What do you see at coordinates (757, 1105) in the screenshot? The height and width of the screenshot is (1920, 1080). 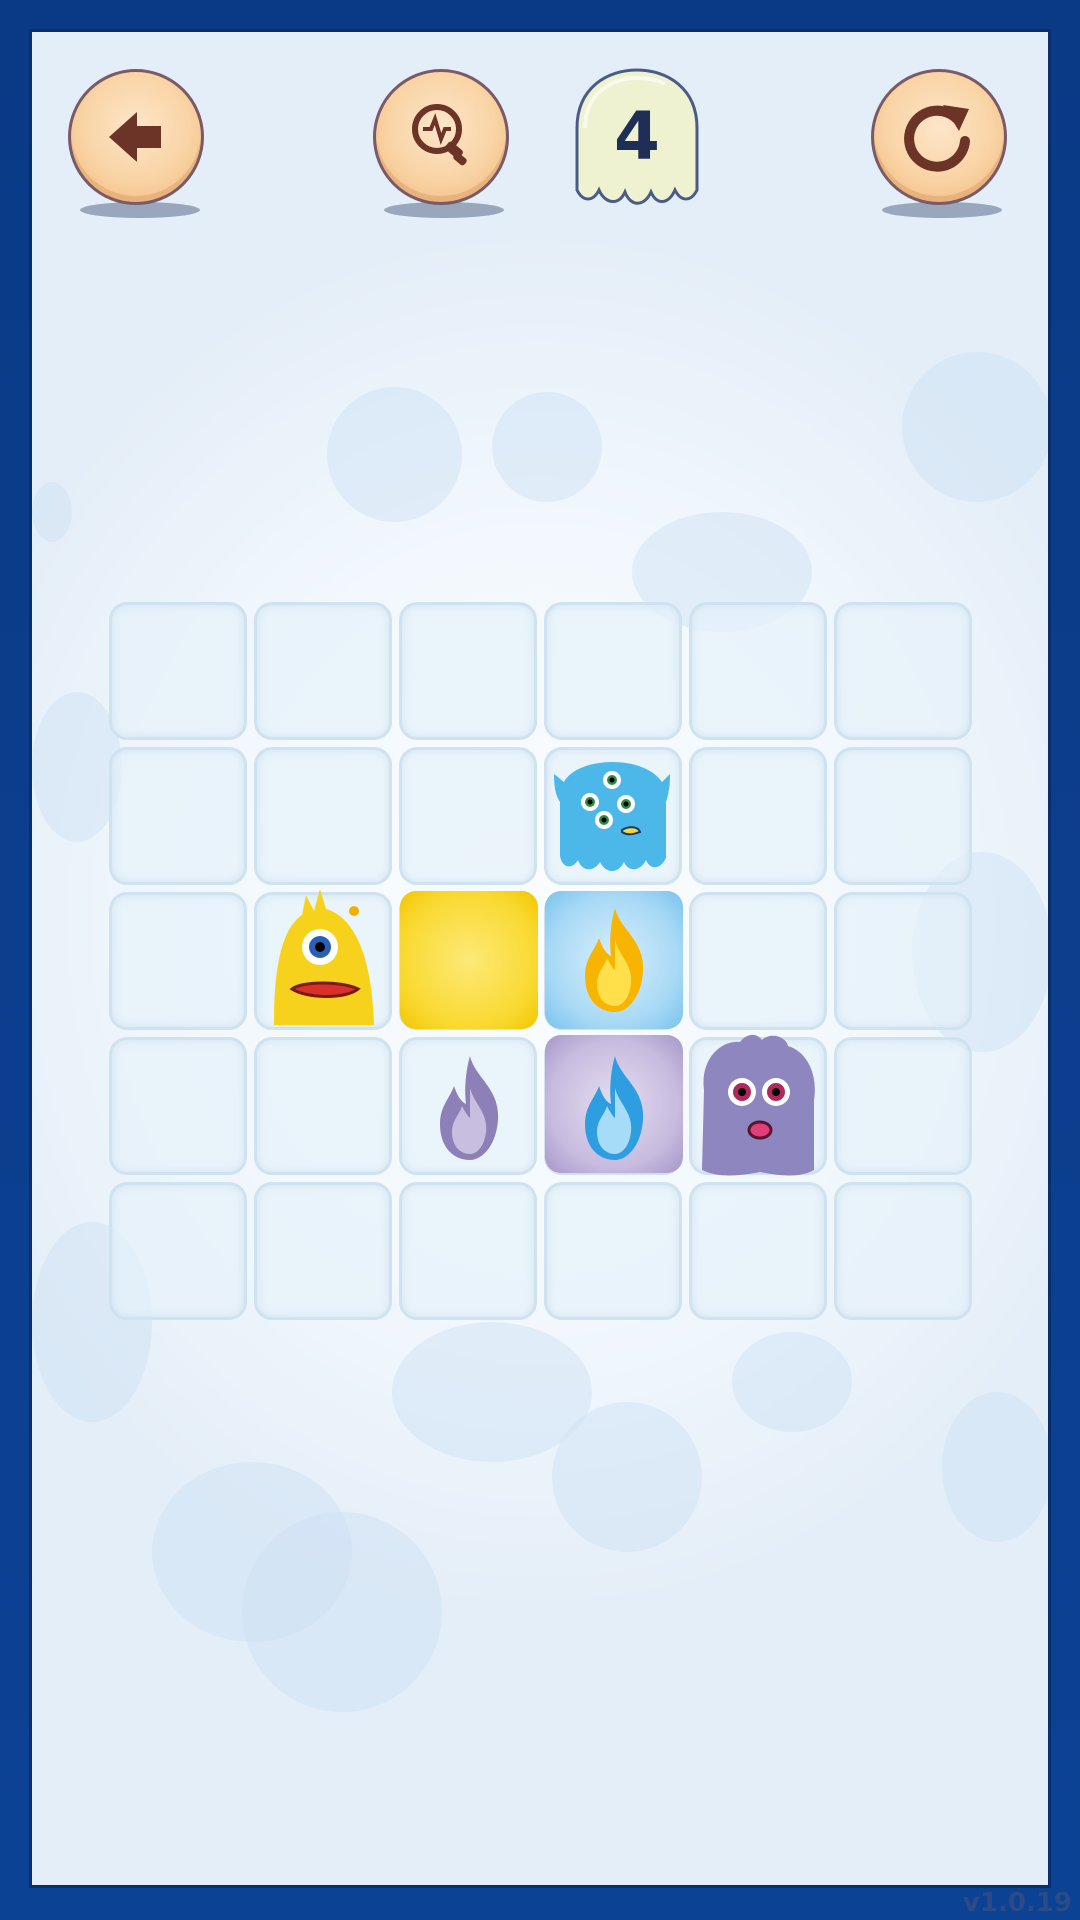 I see `purple-monster` at bounding box center [757, 1105].